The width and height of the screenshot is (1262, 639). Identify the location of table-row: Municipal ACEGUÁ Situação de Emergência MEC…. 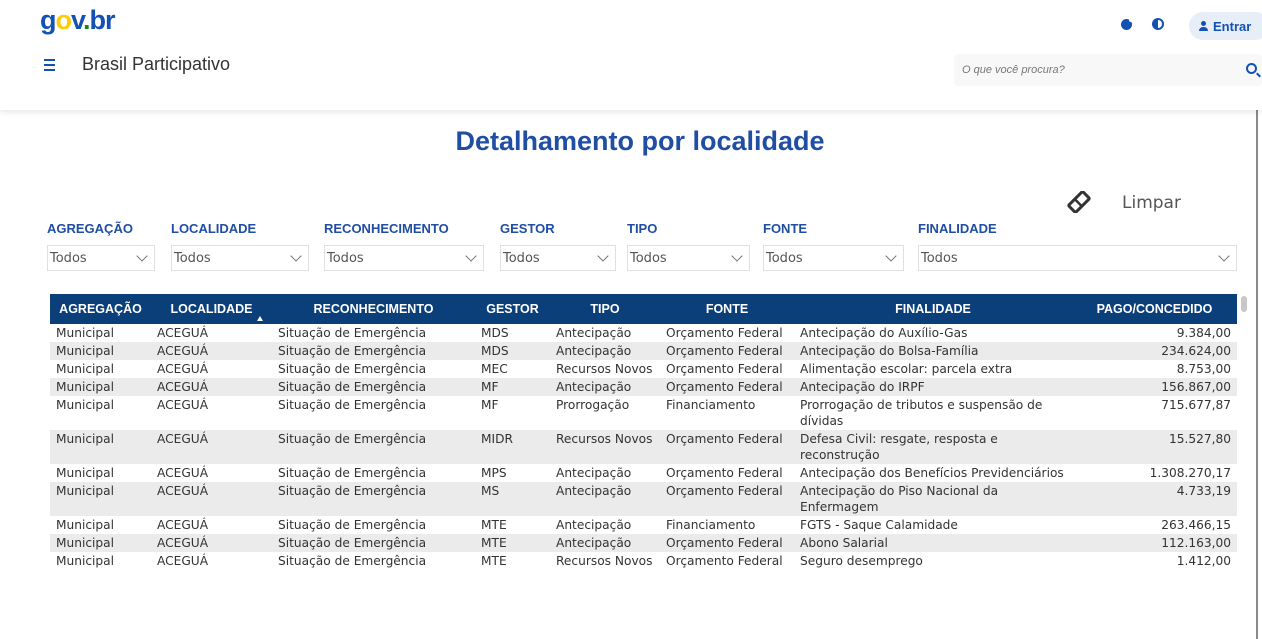
(643, 369).